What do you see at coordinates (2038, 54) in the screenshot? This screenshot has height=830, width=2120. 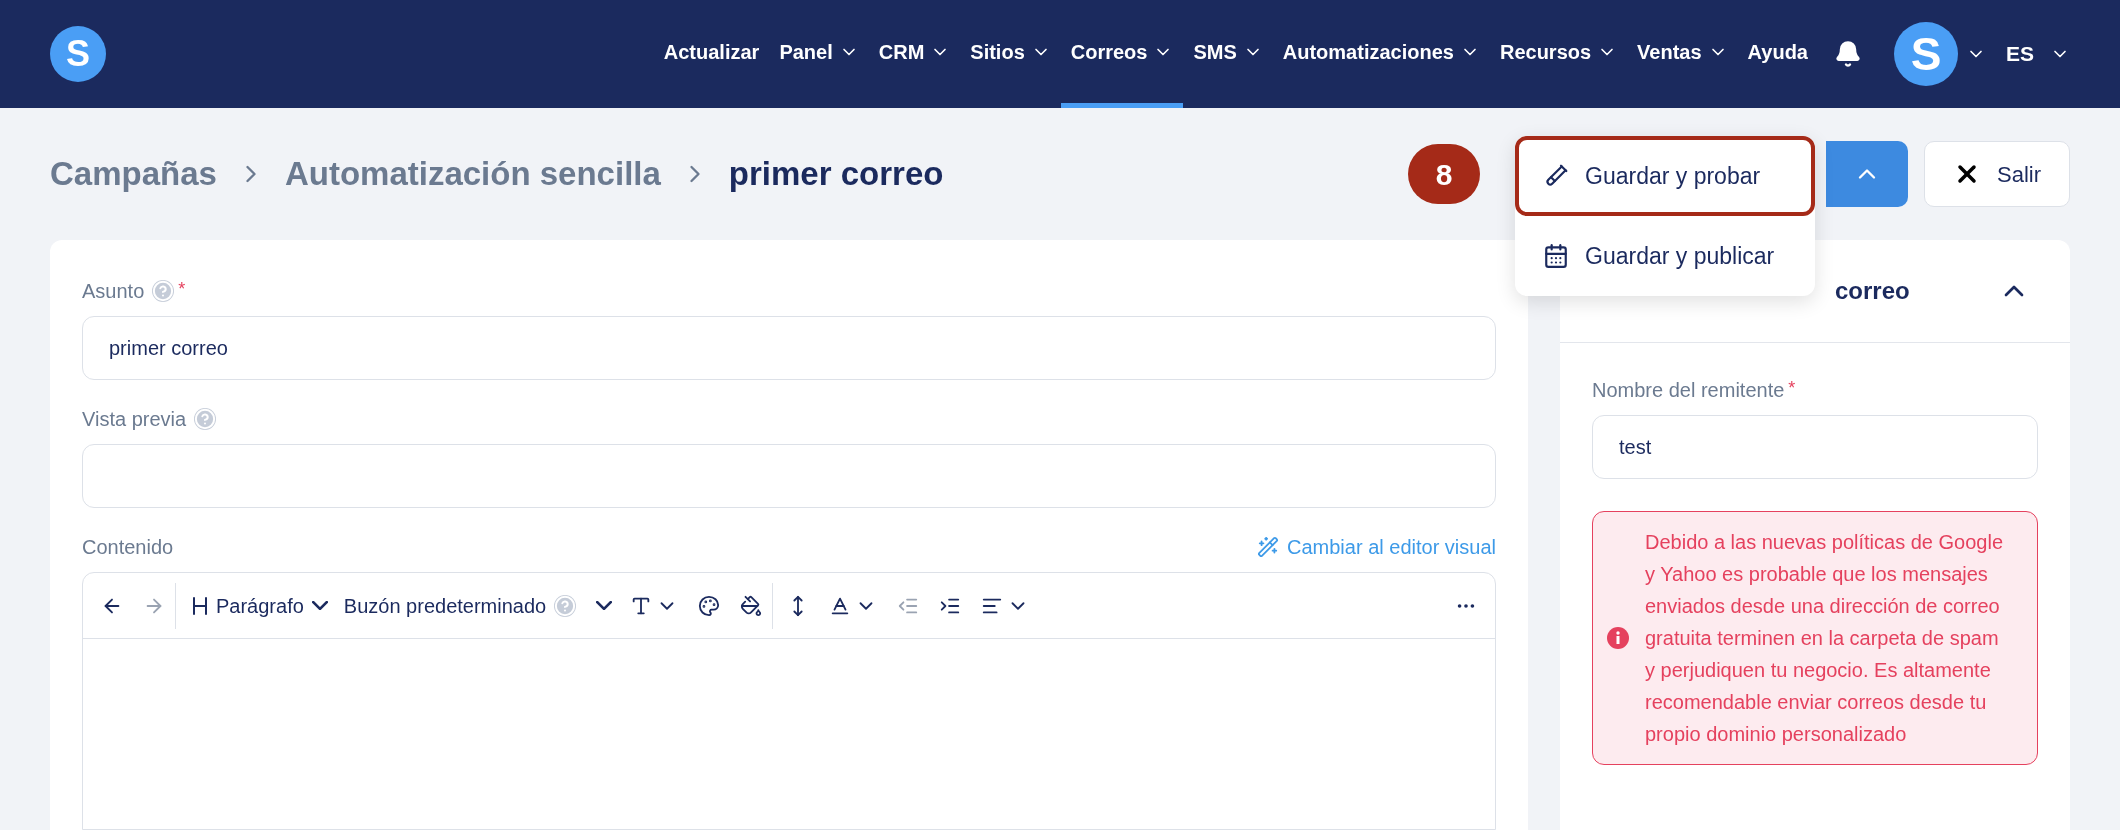 I see `language-selector: ES` at bounding box center [2038, 54].